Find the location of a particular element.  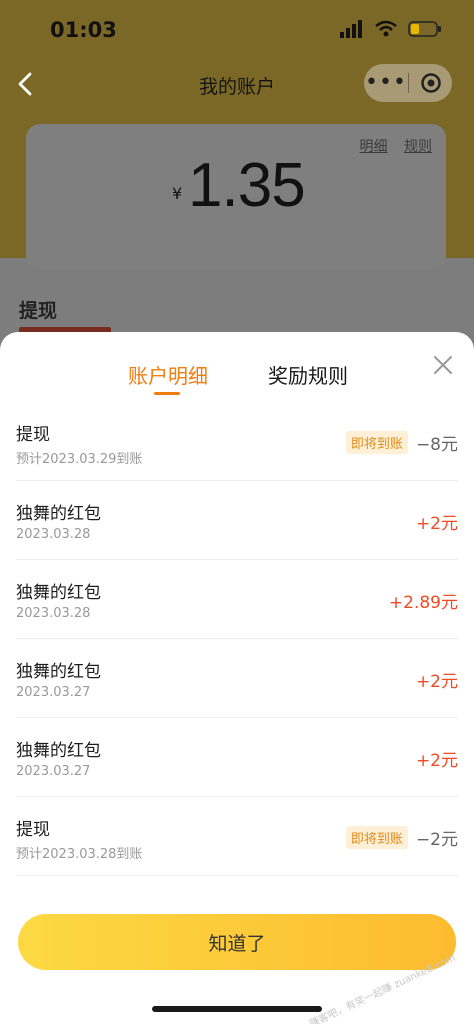

item-right: 即将到账 −8元 is located at coordinates (401, 442).